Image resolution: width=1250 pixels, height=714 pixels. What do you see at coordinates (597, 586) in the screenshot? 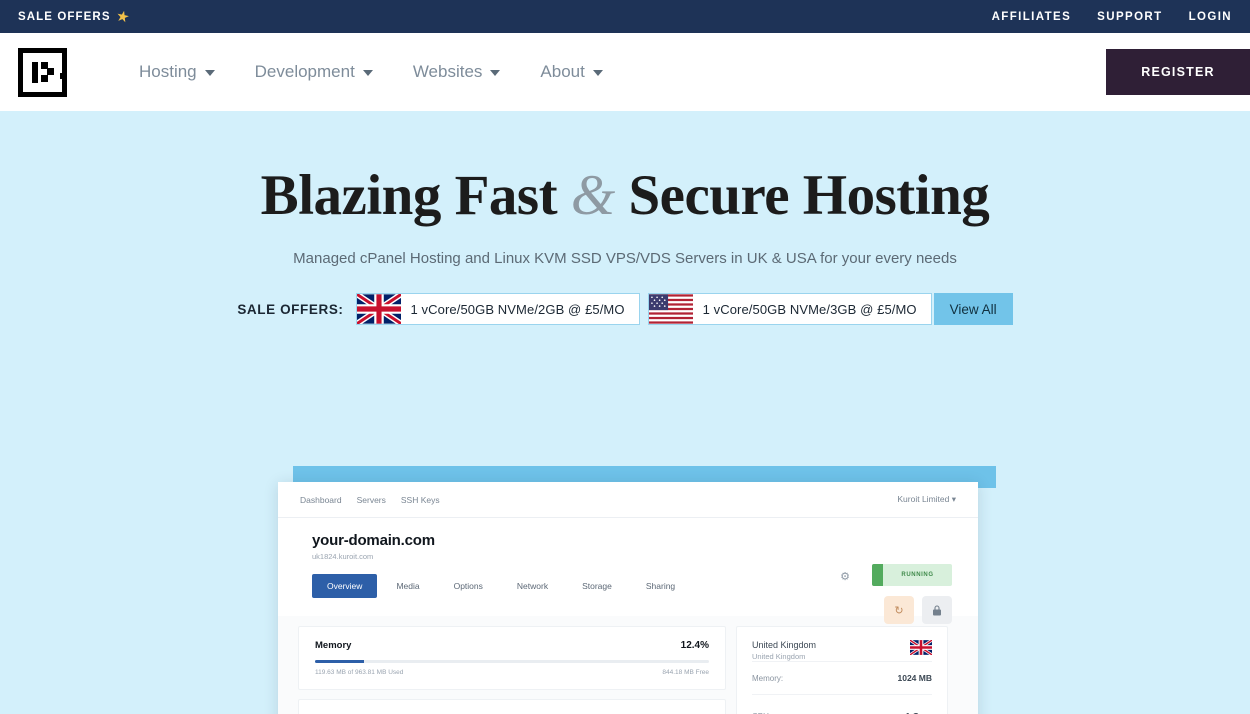
I see `tab-storage: Storage` at bounding box center [597, 586].